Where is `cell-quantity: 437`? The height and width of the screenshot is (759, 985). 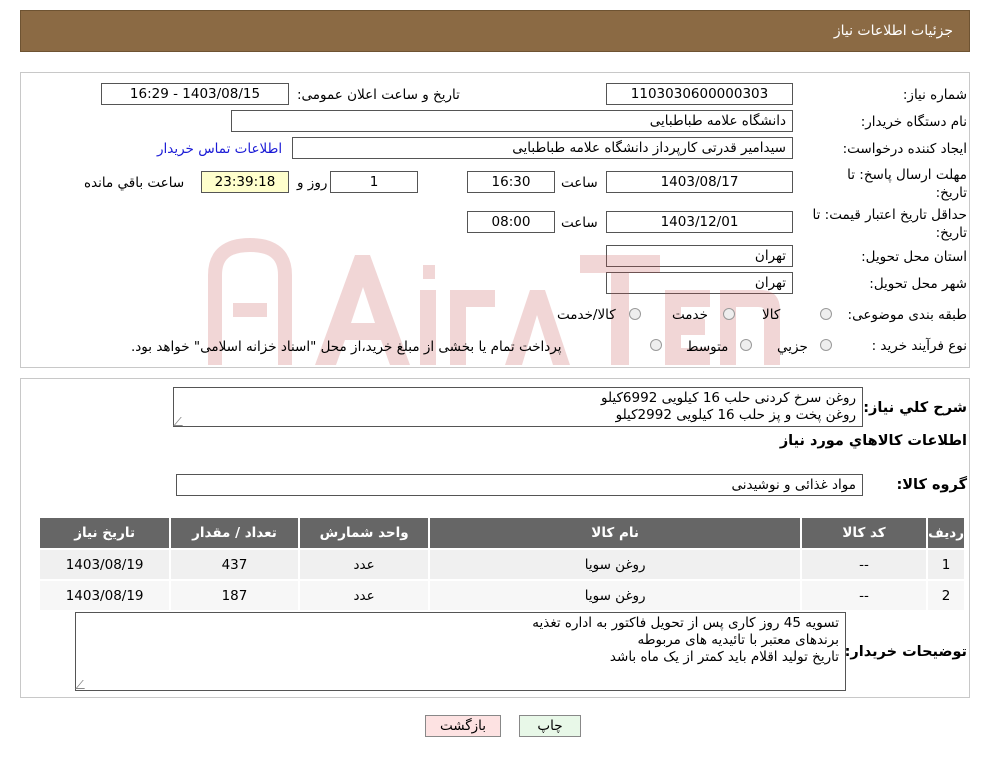 cell-quantity: 437 is located at coordinates (234, 564).